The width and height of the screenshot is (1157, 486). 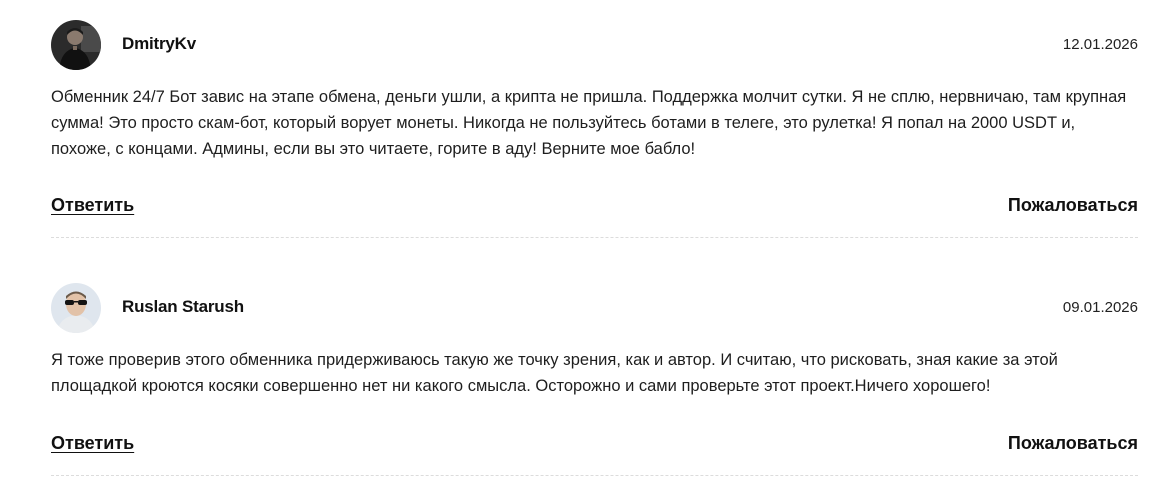 I want to click on author-name: Ruslan Starush, so click(x=183, y=306).